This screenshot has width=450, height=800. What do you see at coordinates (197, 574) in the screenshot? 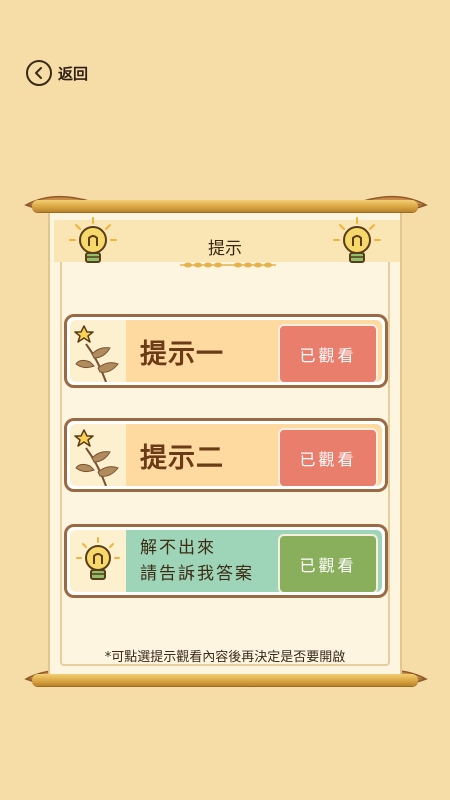
I see `answer-label-line2: 請告訴我答案` at bounding box center [197, 574].